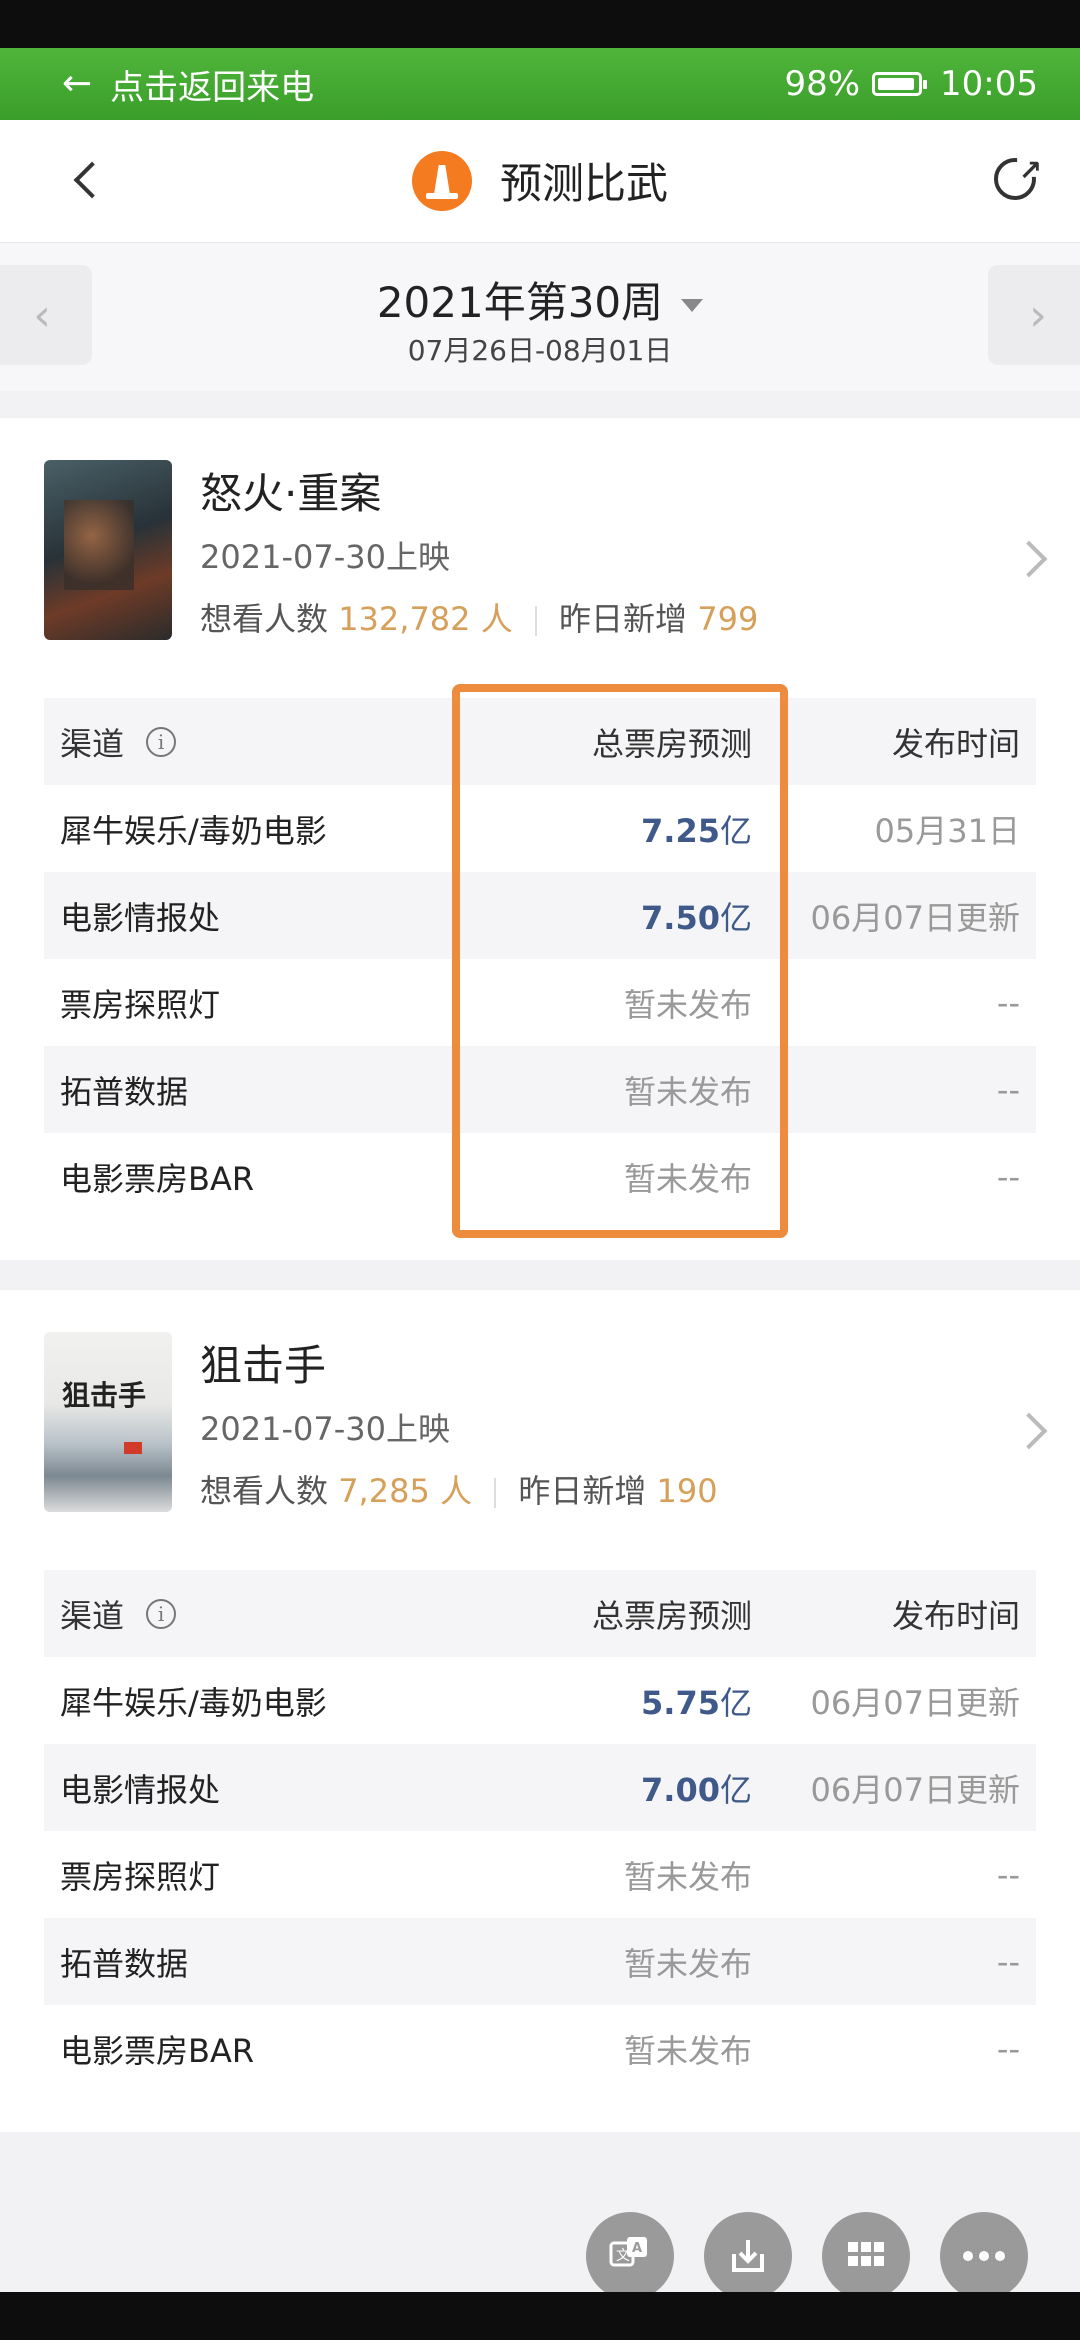 The width and height of the screenshot is (1080, 2340). I want to click on app-header: 预测比武 ↗, so click(540, 181).